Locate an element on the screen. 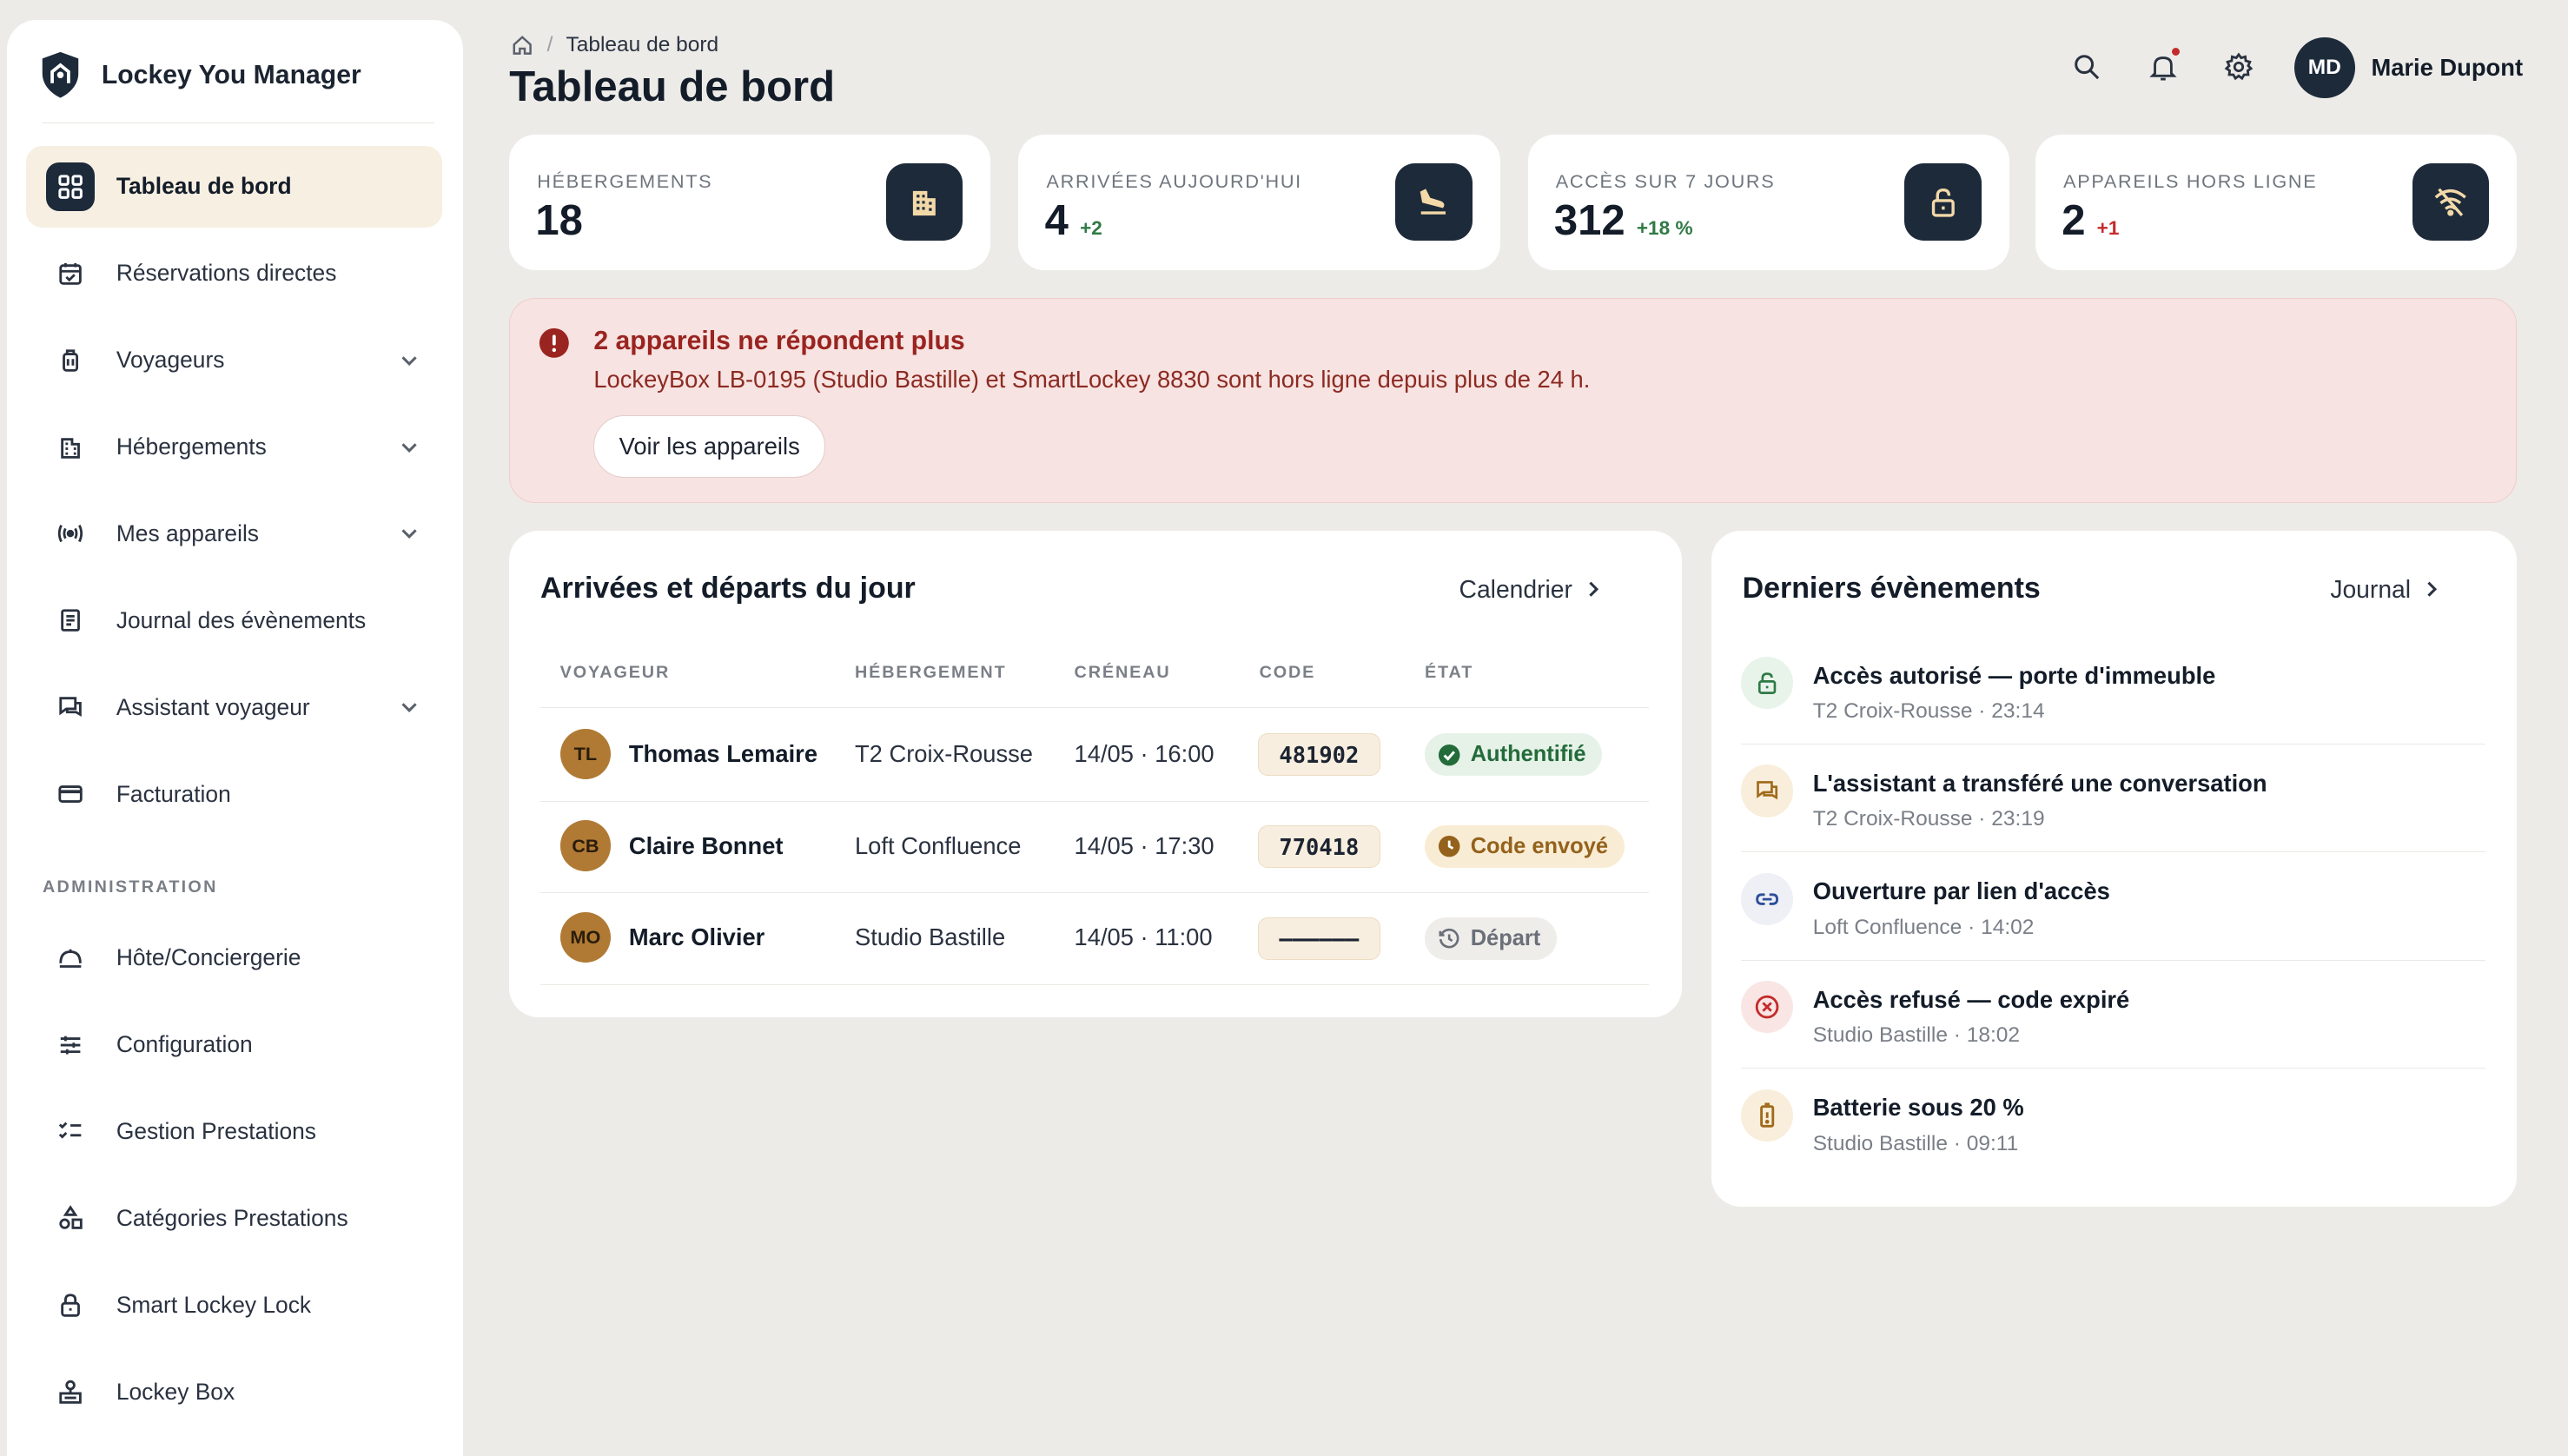 This screenshot has height=1456, width=2568. sidebar-item-configuration: Configuration is located at coordinates (234, 1045).